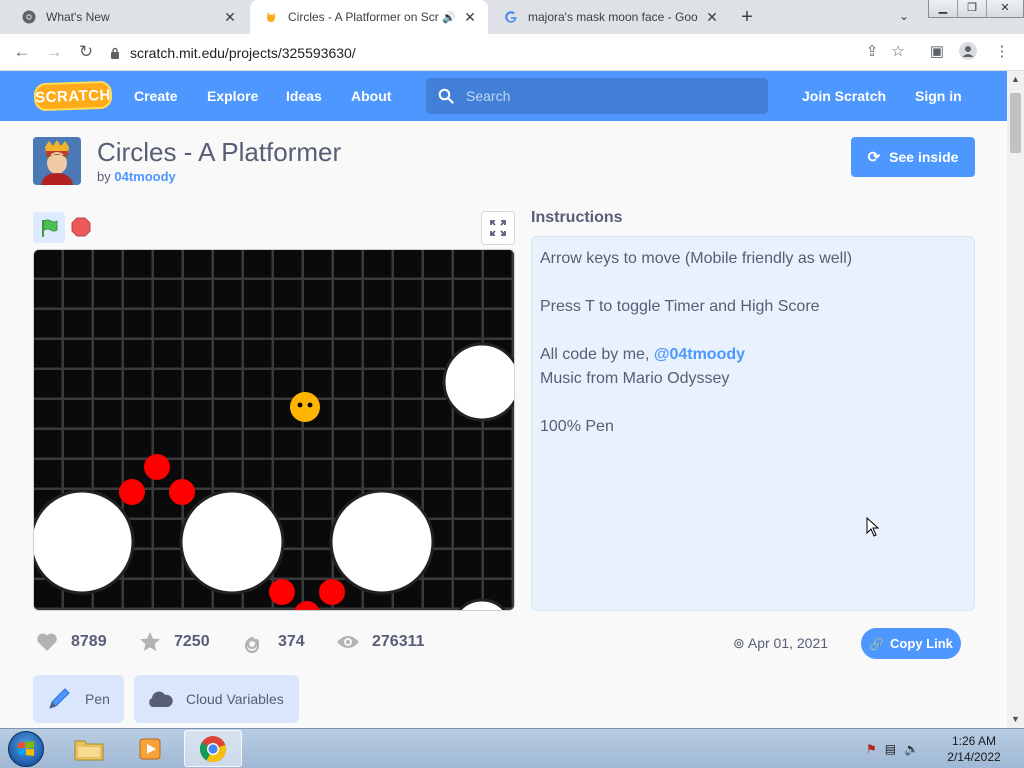 The height and width of the screenshot is (768, 1024). What do you see at coordinates (680, 306) in the screenshot?
I see `instruction-line: Press T to toggle Timer and High Score` at bounding box center [680, 306].